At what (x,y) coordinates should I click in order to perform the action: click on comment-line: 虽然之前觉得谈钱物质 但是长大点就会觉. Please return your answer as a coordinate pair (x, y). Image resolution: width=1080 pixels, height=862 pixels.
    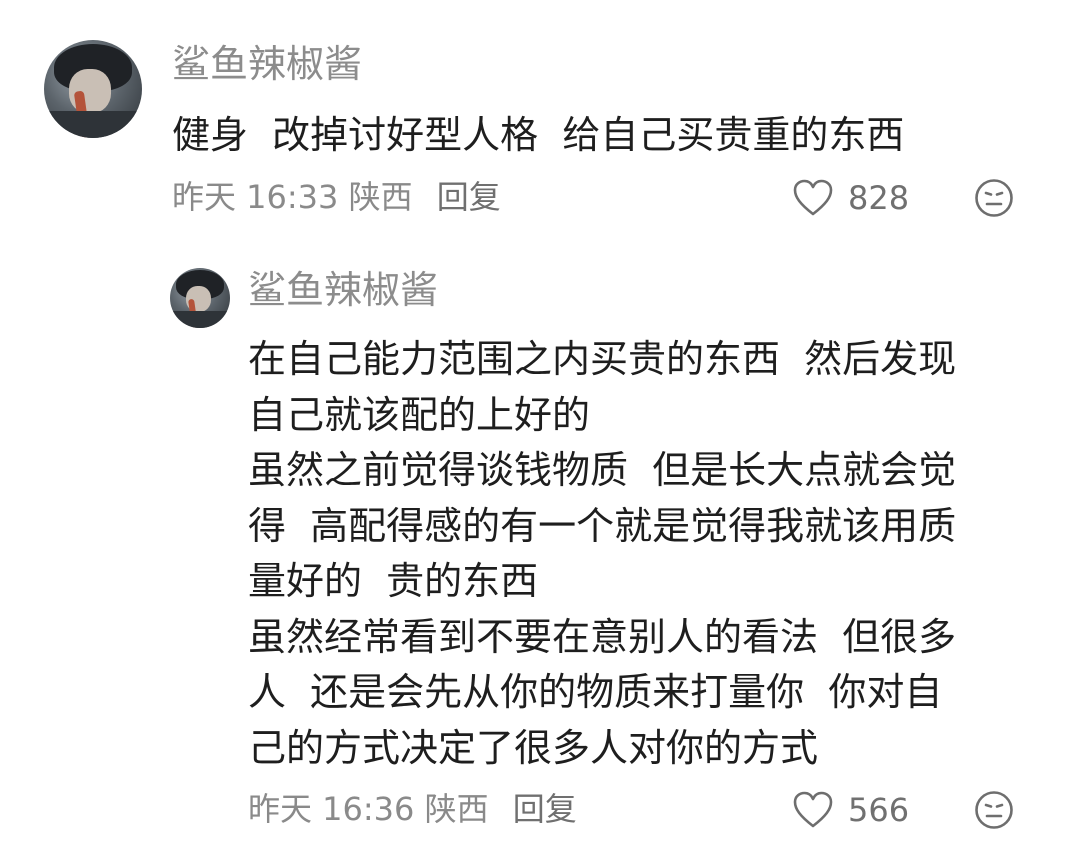
    Looking at the image, I should click on (602, 470).